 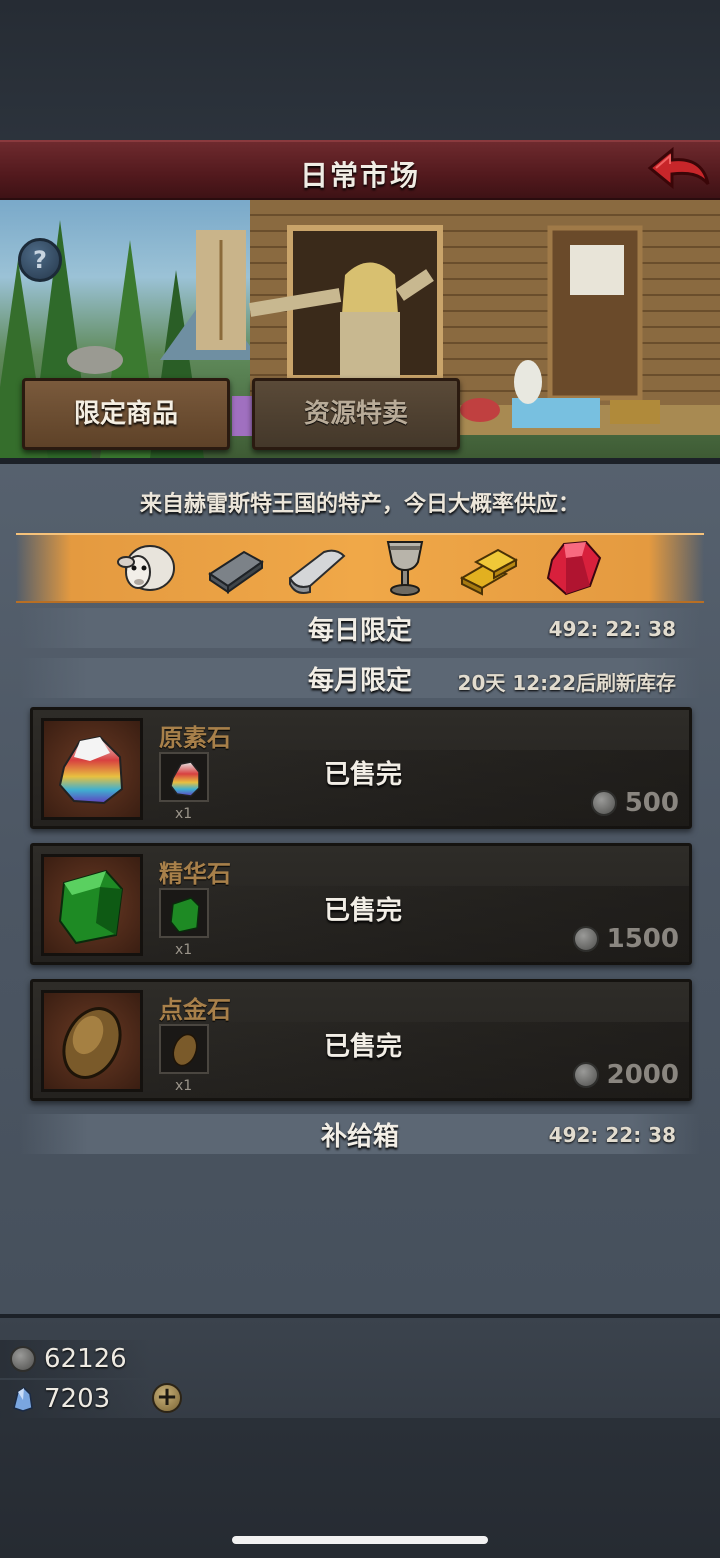 What do you see at coordinates (195, 738) in the screenshot?
I see `item-name: 原素石` at bounding box center [195, 738].